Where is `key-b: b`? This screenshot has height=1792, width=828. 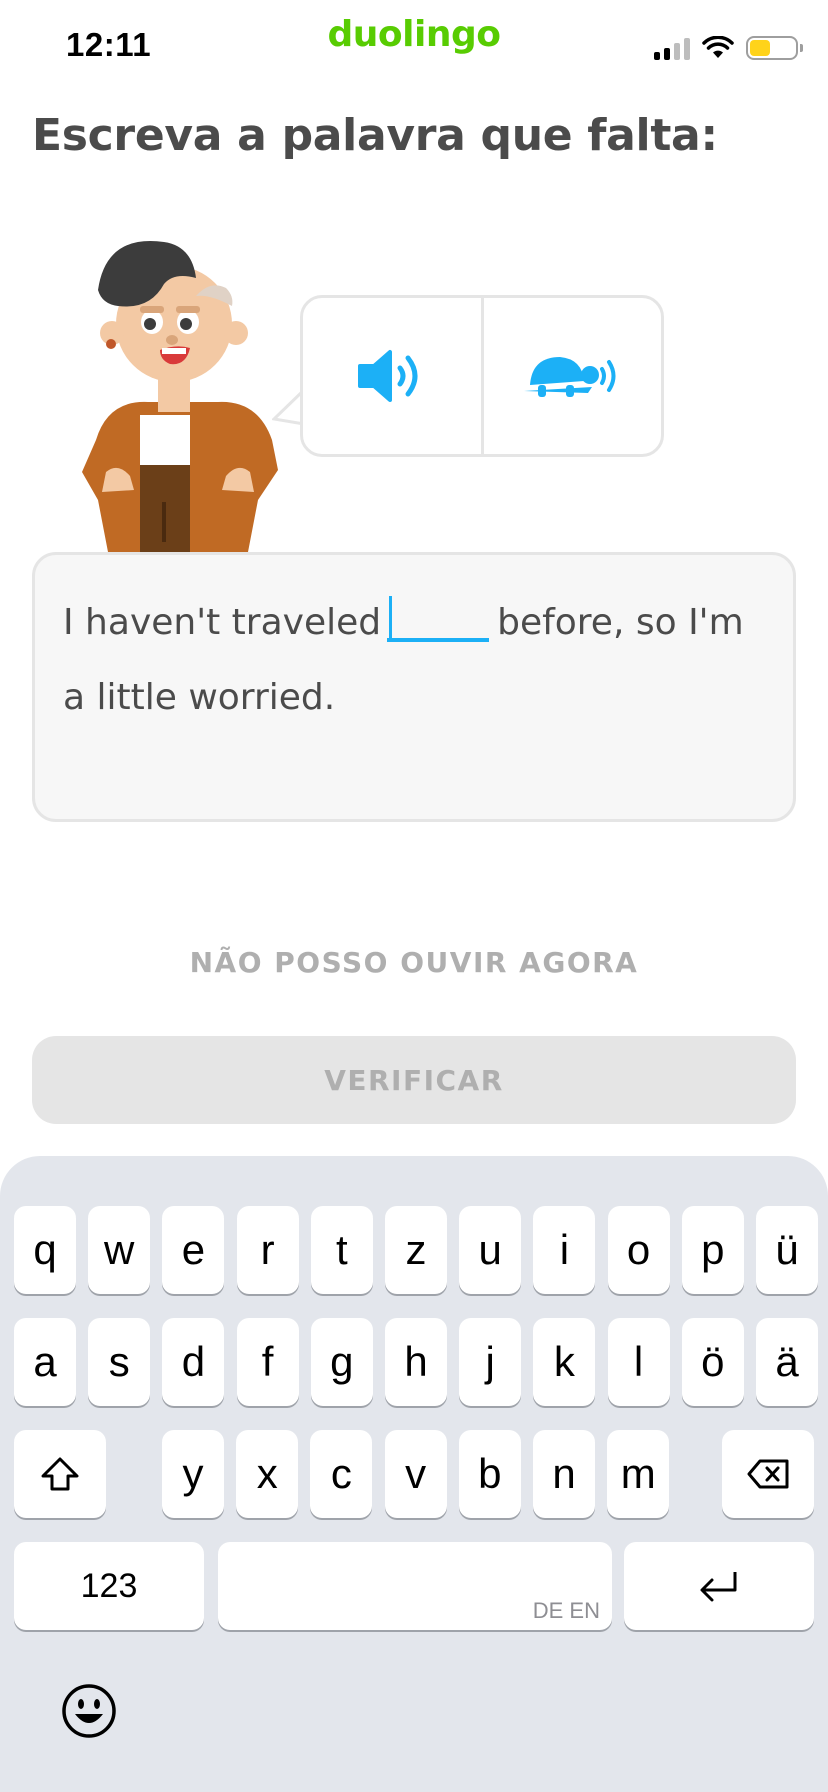
key-b: b is located at coordinates (489, 1474).